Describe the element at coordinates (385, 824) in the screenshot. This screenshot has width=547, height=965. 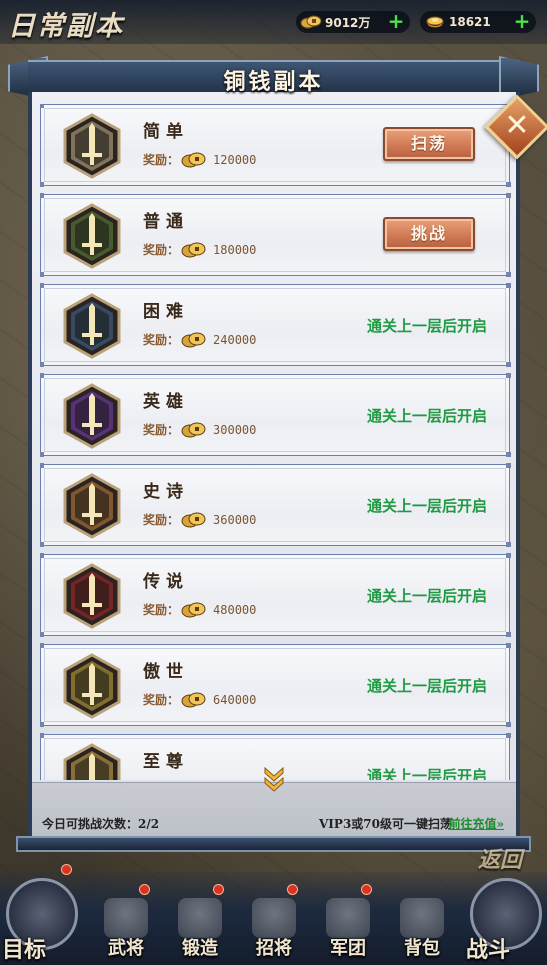
I see `vip-sweep-note: VIP3或70级可一键扫荡` at that location.